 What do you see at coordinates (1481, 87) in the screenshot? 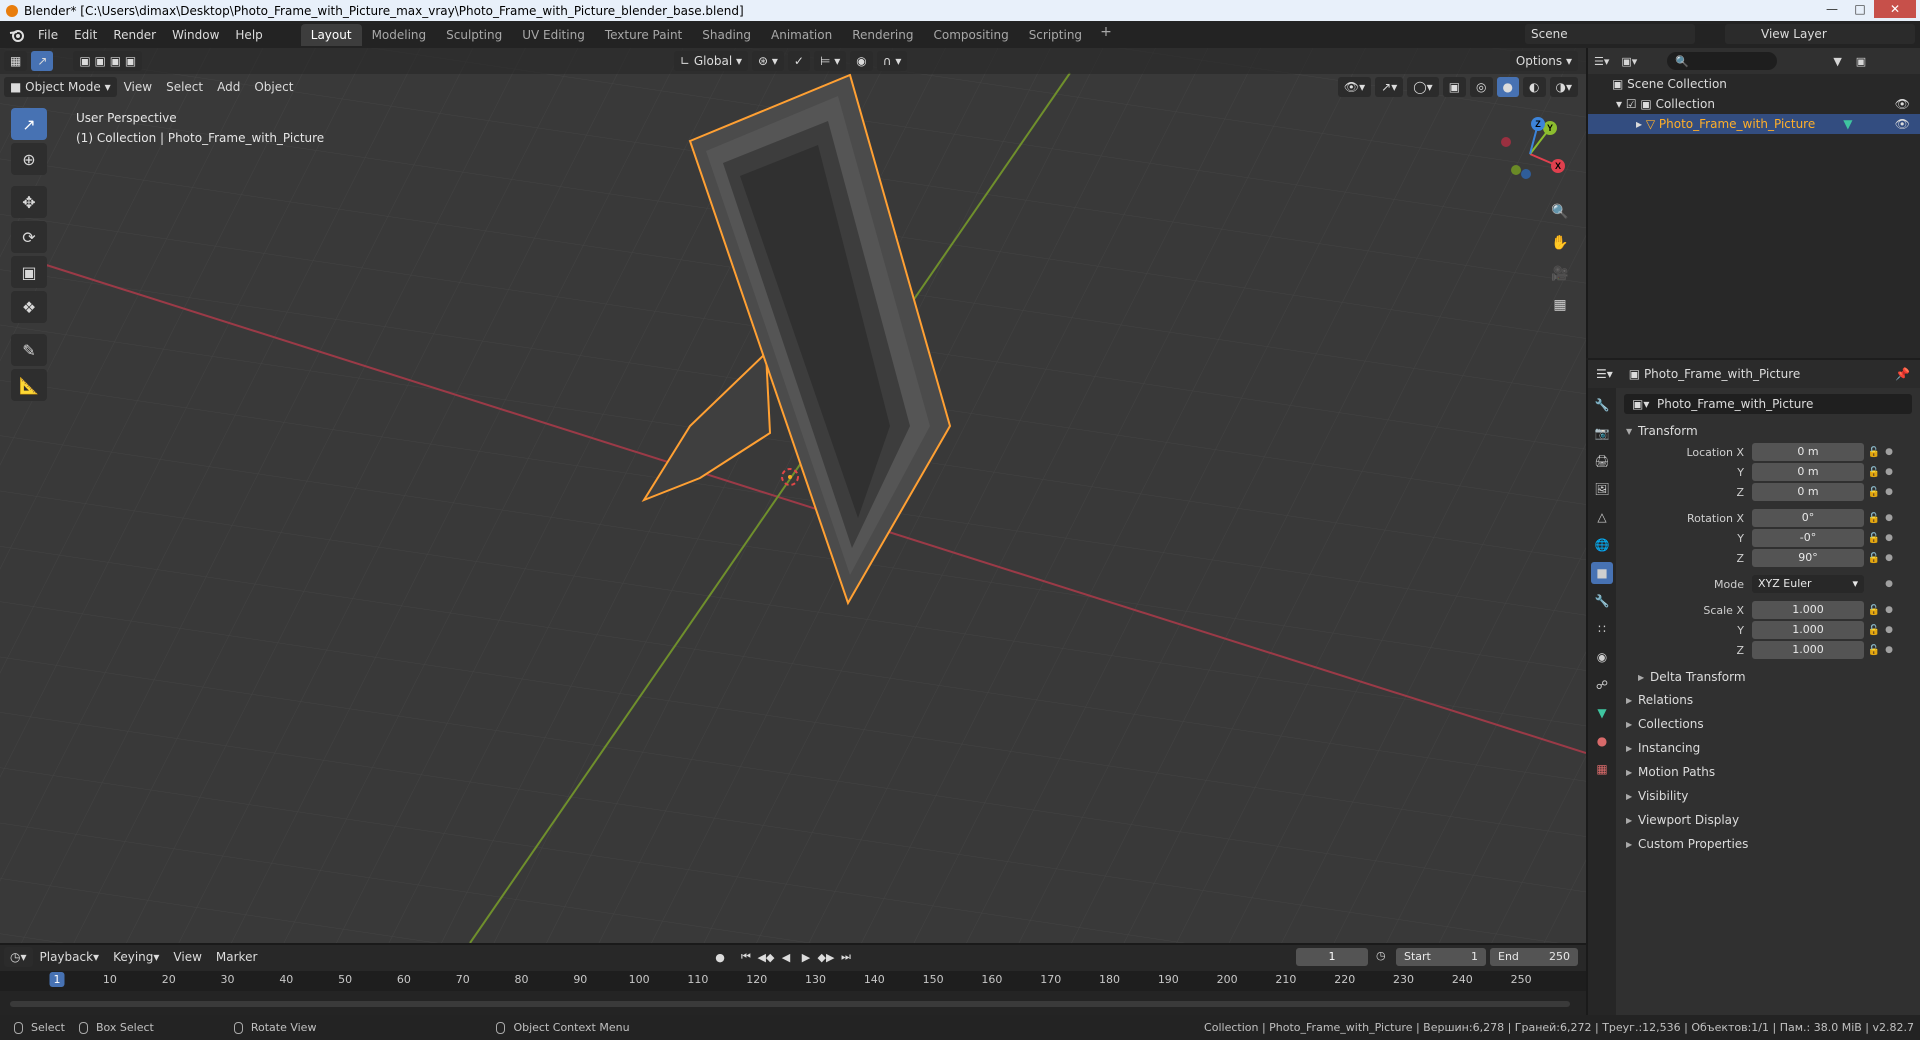
I see `wireframe-shading-icon: ◎` at bounding box center [1481, 87].